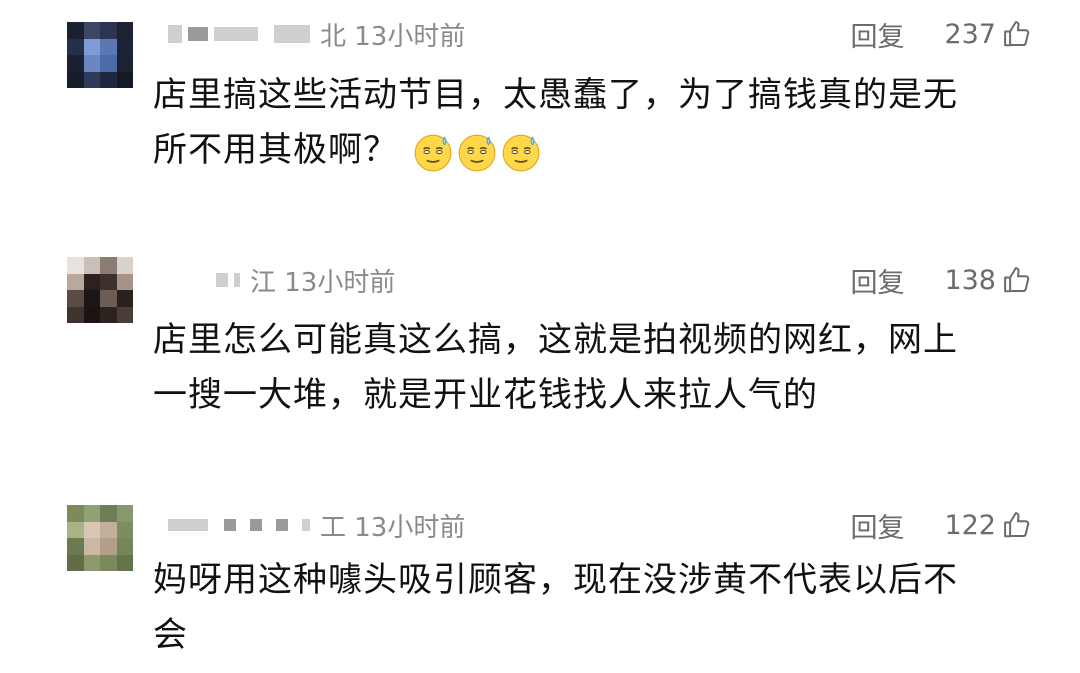  Describe the element at coordinates (593, 608) in the screenshot. I see `comment-text: 妈呀用这种噱头吸引顾客，现在没涉黄不代表以后不 会` at that location.